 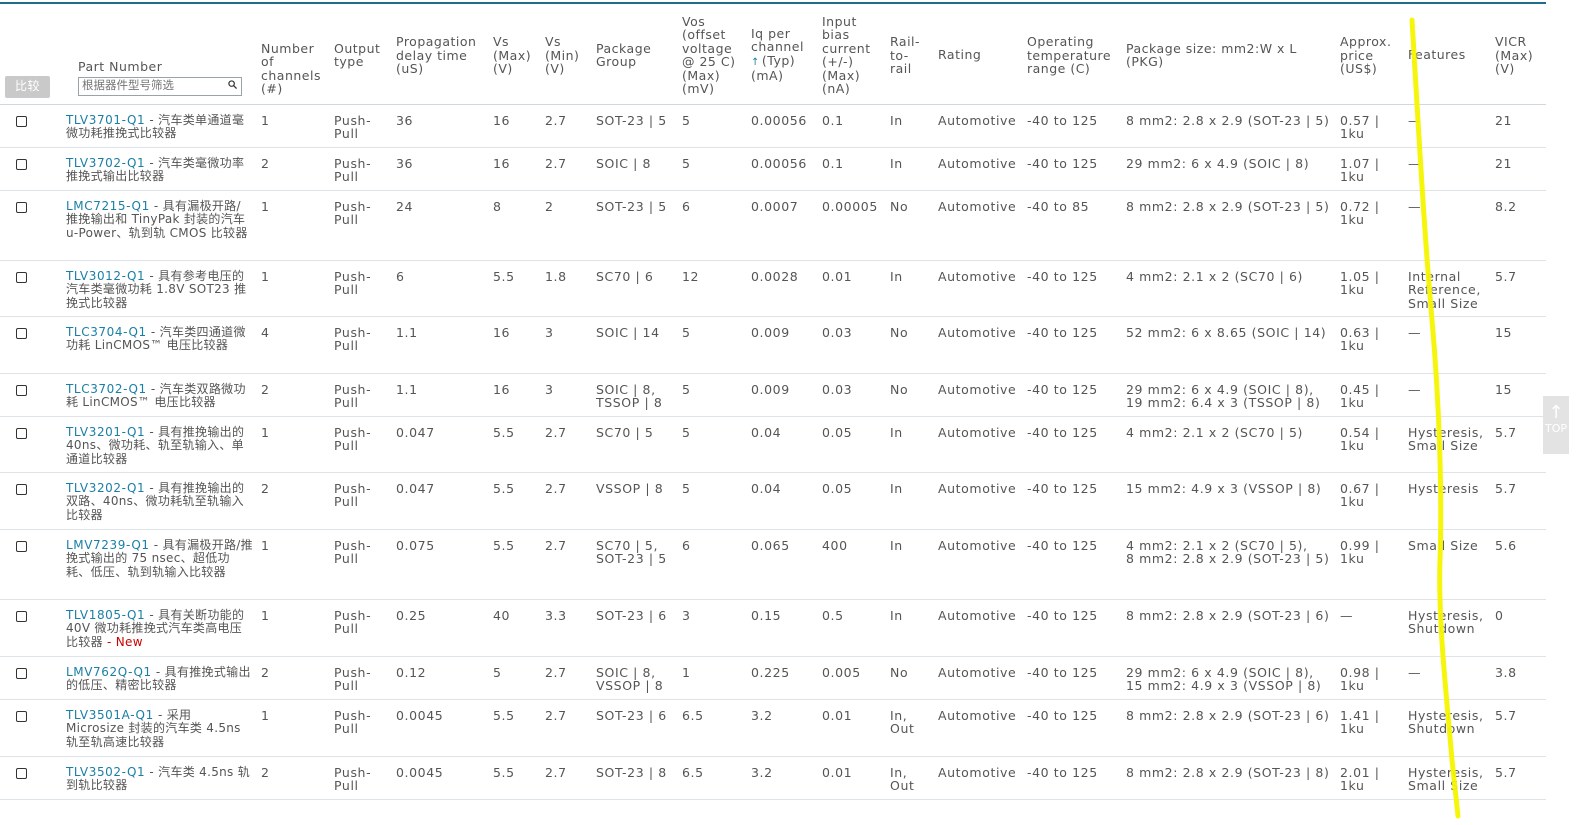 I want to click on part-number-link: TLC3704-Q1, so click(x=106, y=332).